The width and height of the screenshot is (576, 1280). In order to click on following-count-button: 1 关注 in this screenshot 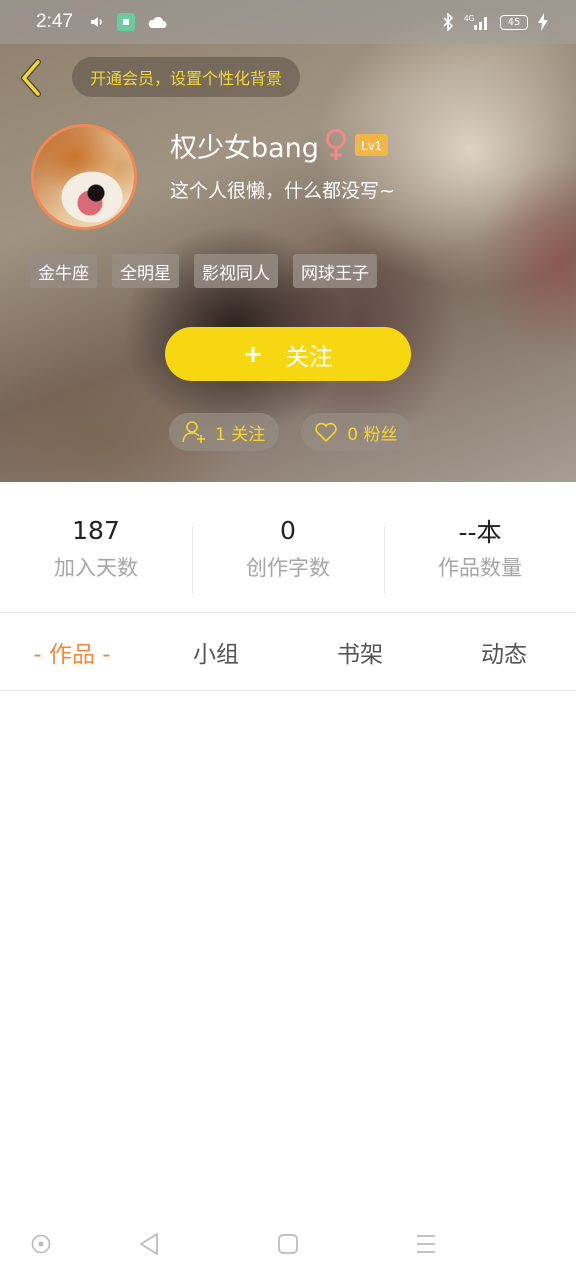, I will do `click(224, 432)`.